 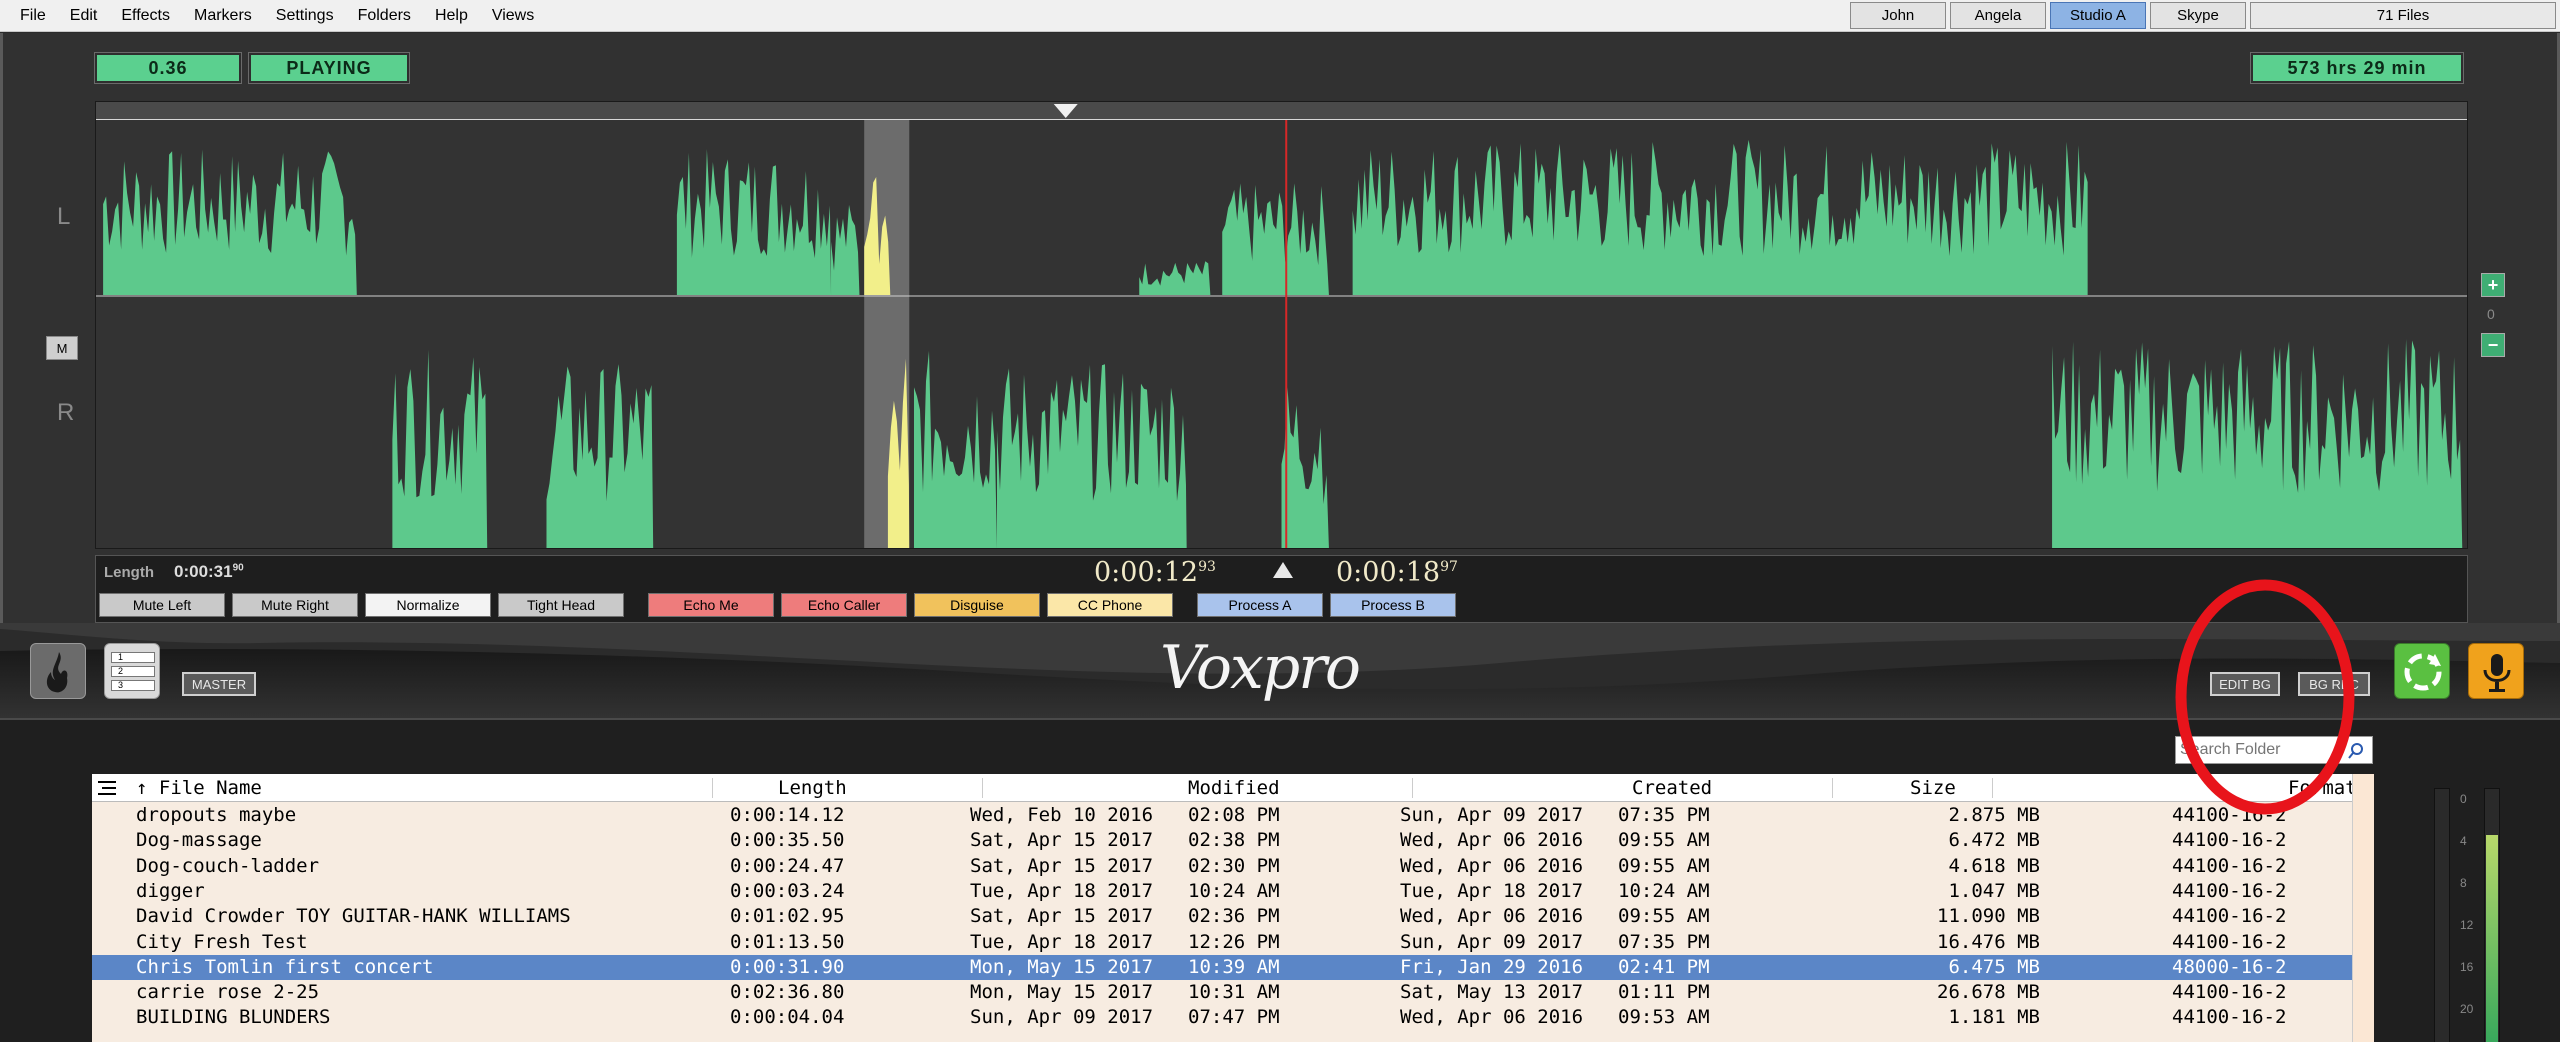 What do you see at coordinates (1062, 815) in the screenshot?
I see `cell-modified-date: Wed, Feb 10 2016` at bounding box center [1062, 815].